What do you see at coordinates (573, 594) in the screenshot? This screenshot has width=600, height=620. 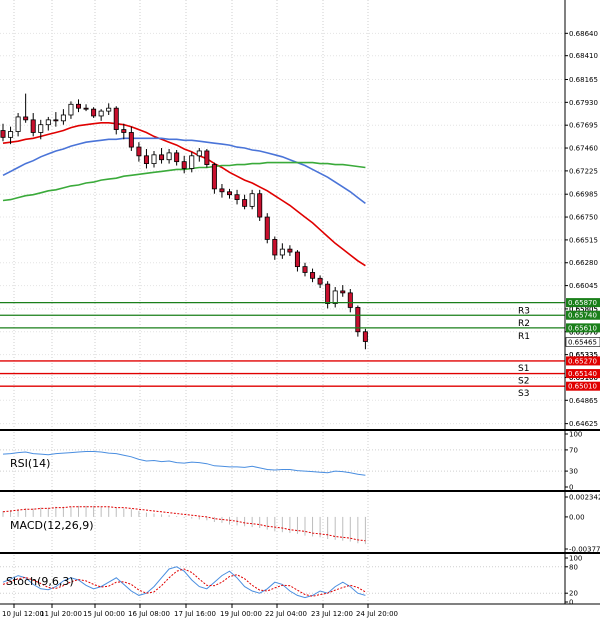 I see `stoch-tick-label: 20` at bounding box center [573, 594].